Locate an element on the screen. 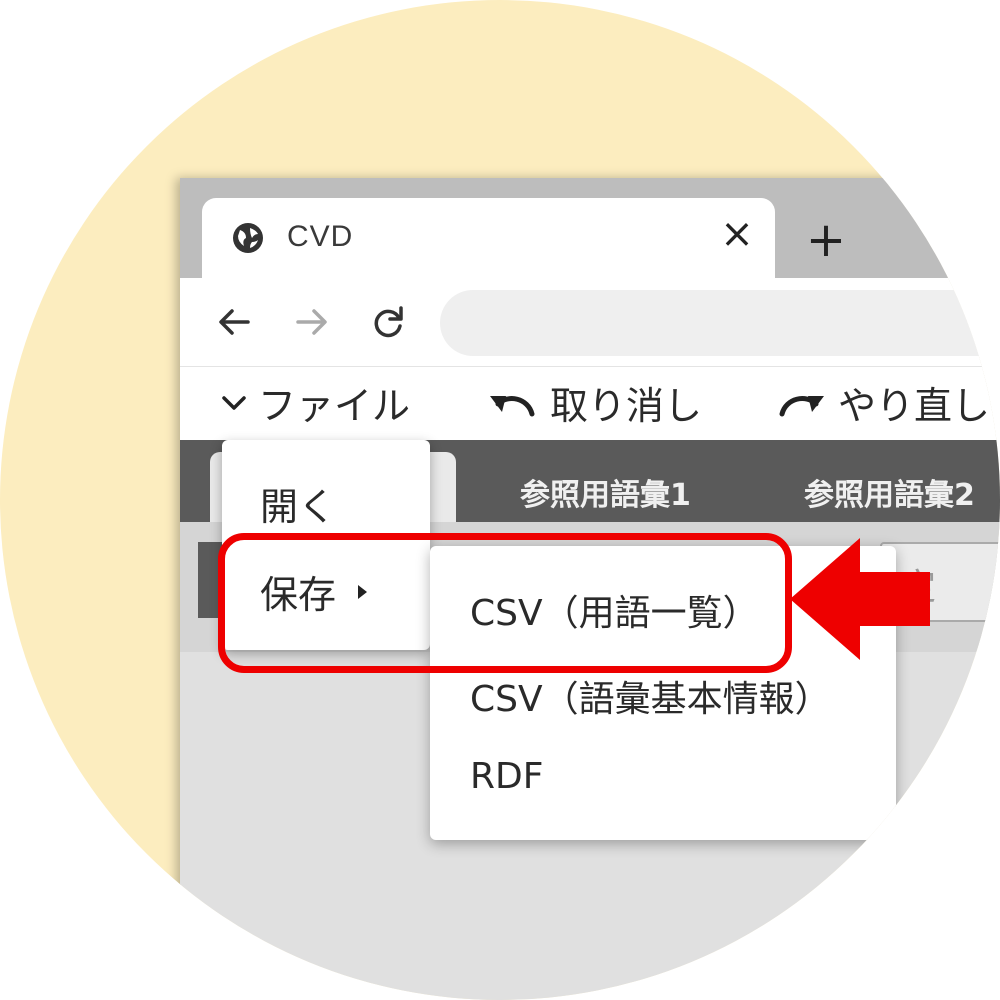 This screenshot has height=1000, width=1000. tab-title: CVD is located at coordinates (320, 236).